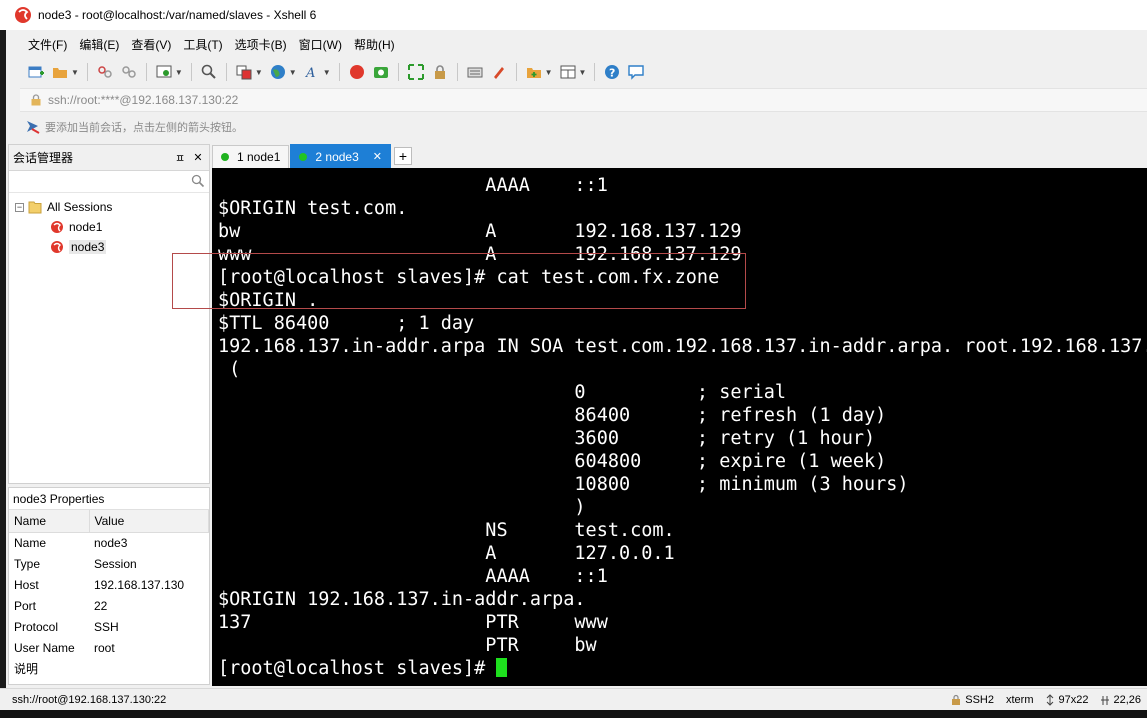 Image resolution: width=1147 pixels, height=718 pixels. What do you see at coordinates (583, 127) in the screenshot?
I see `hint-bar: 要添加当前会话，点击左侧的箭头按钮。` at bounding box center [583, 127].